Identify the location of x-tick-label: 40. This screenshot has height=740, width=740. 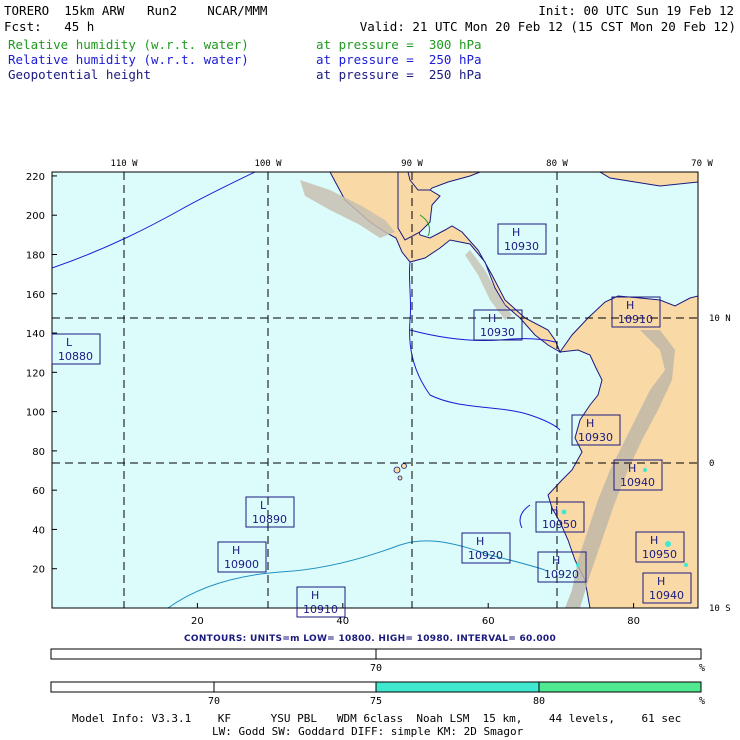
(342, 621).